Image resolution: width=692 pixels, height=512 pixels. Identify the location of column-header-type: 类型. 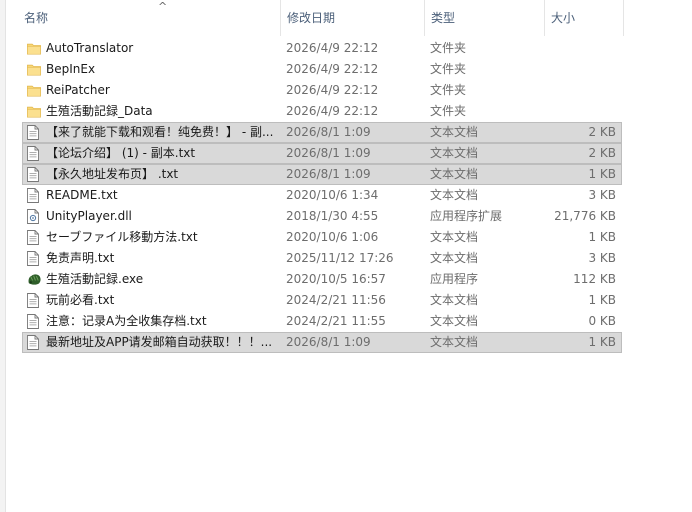
(484, 18).